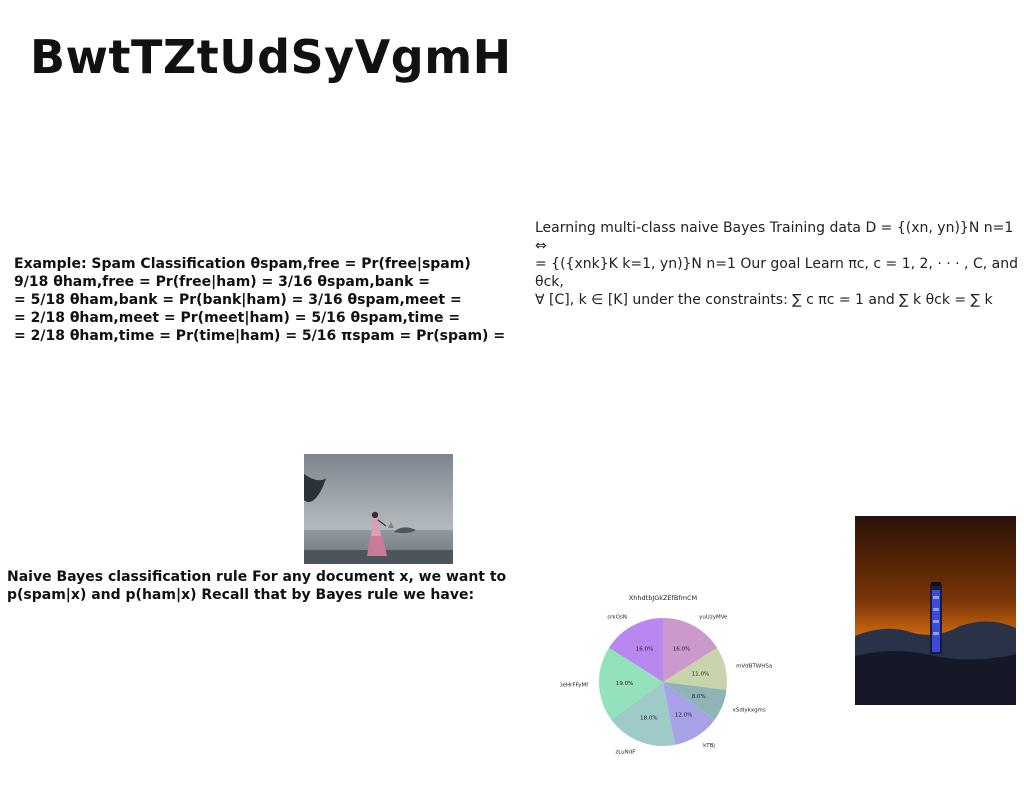 The height and width of the screenshot is (788, 1024). What do you see at coordinates (713, 617) in the screenshot?
I see `pie-category-label: yuUzyMVe` at bounding box center [713, 617].